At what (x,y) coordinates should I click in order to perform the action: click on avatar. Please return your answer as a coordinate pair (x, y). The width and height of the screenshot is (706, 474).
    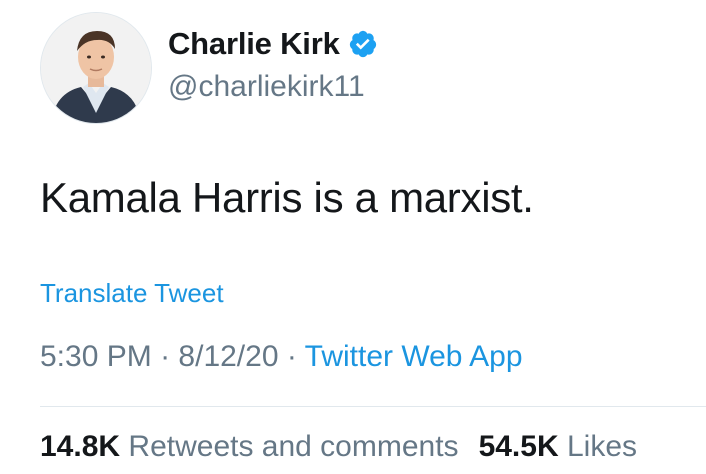
    Looking at the image, I should click on (96, 68).